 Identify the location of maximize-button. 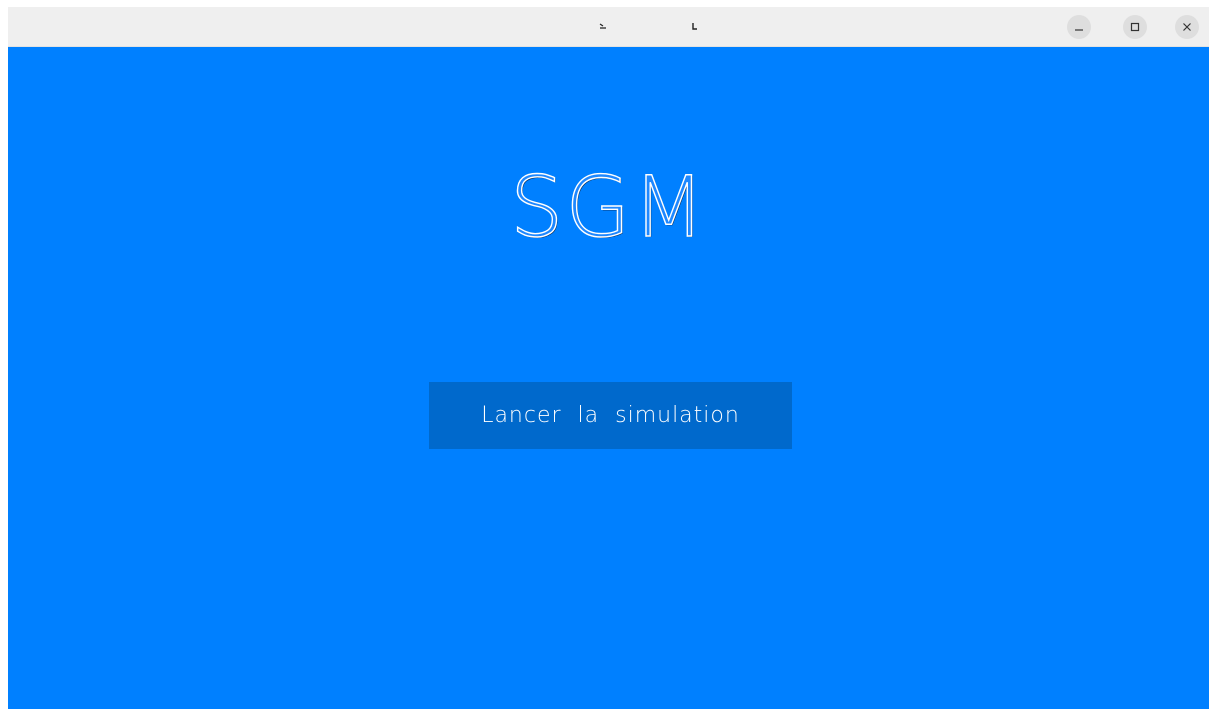
(1135, 27).